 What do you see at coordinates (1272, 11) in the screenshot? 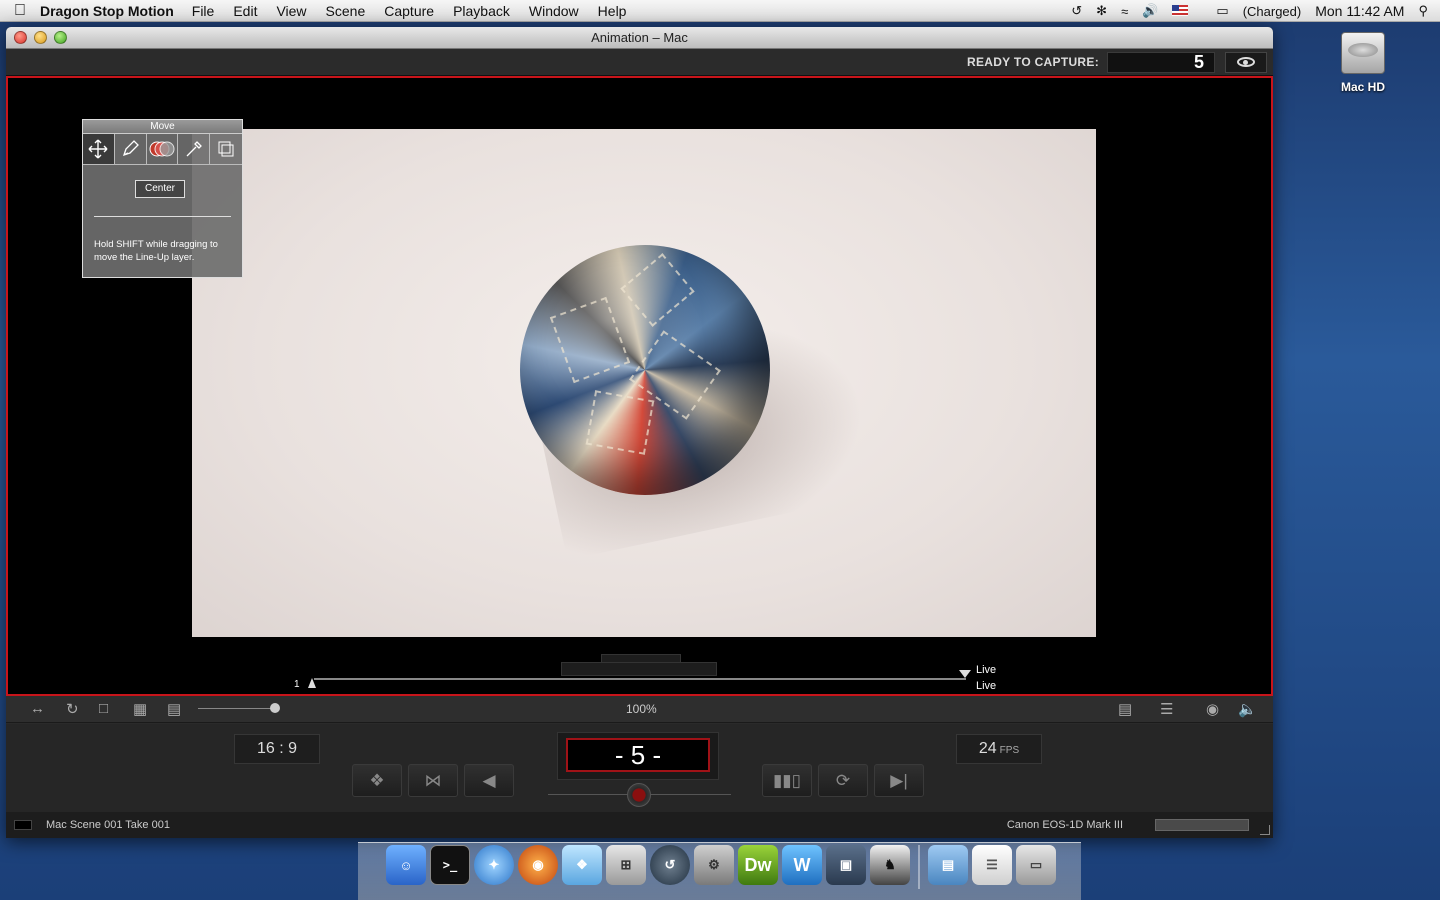
I see `battery-status: (Charged)` at bounding box center [1272, 11].